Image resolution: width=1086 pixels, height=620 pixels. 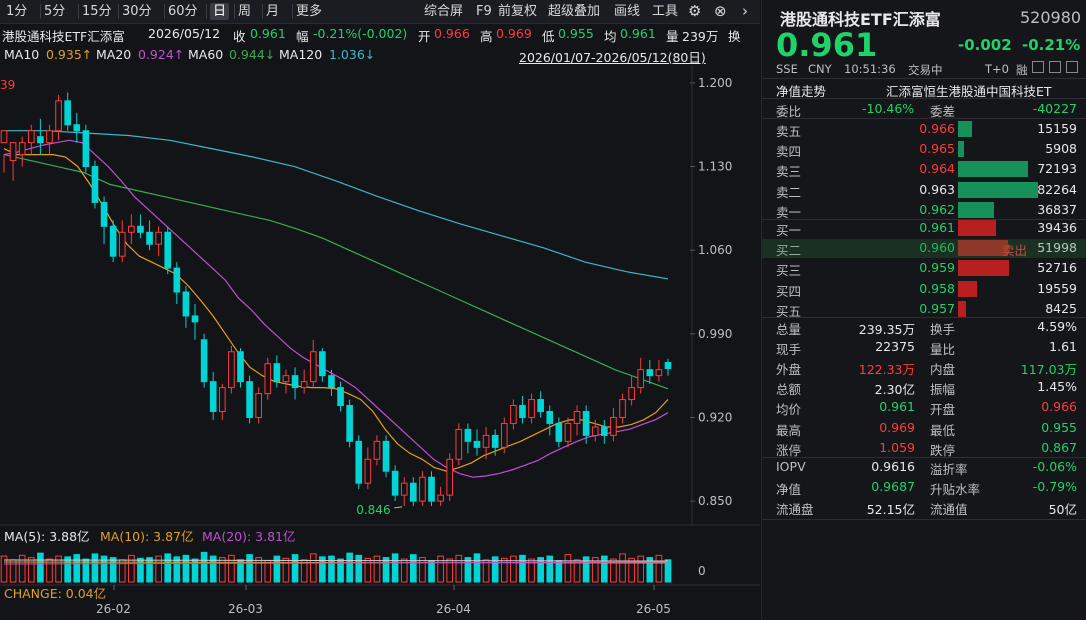 What do you see at coordinates (827, 45) in the screenshot?
I see `panel-price: 0.961` at bounding box center [827, 45].